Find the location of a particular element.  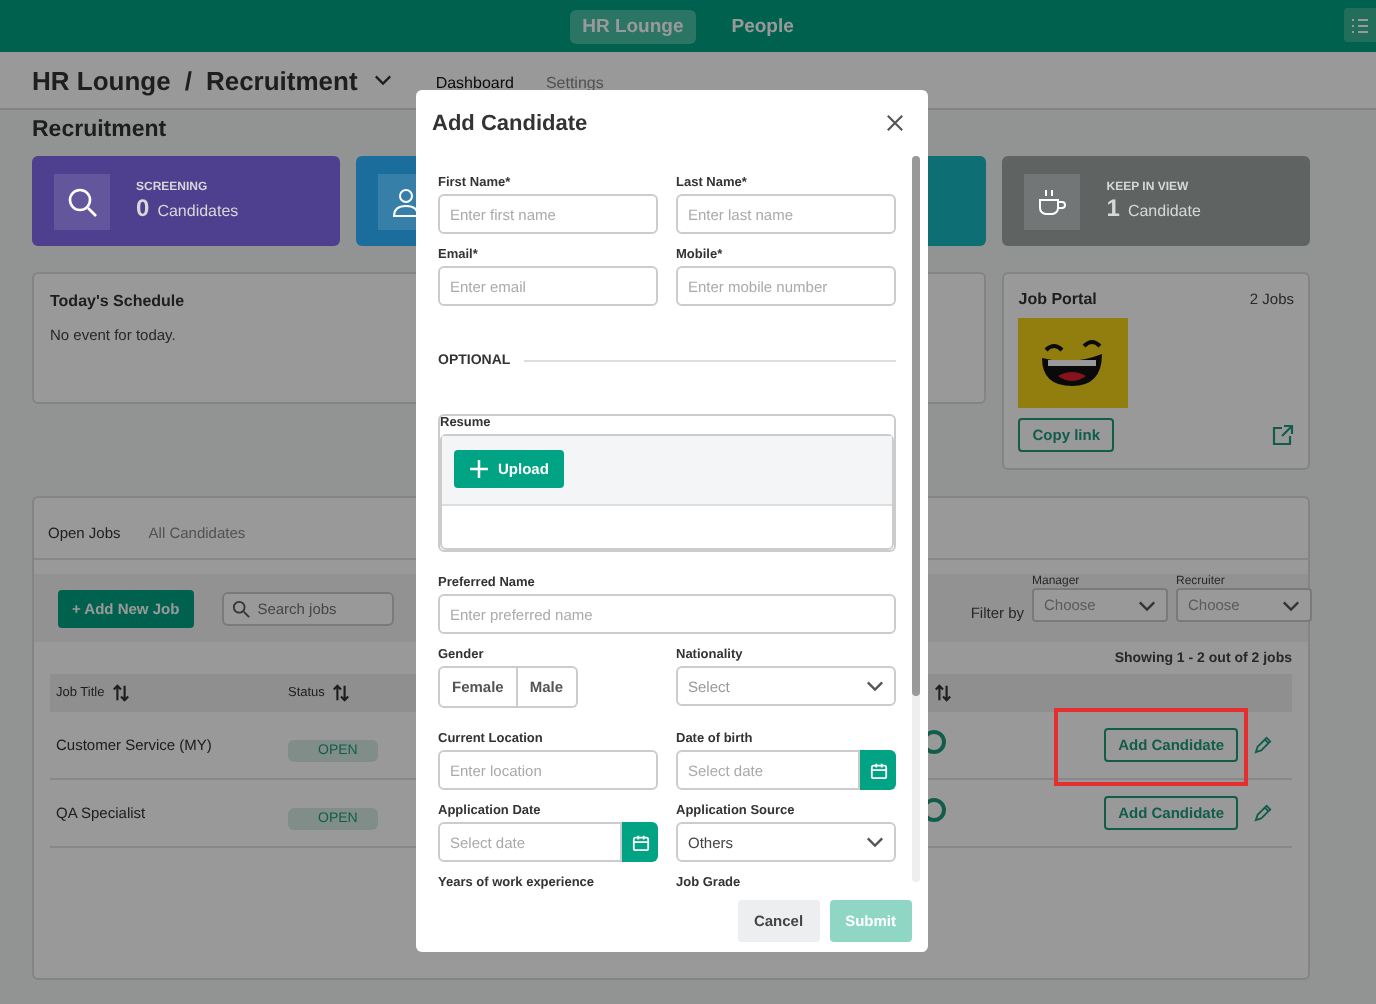

card-title: Today's Schedule is located at coordinates (118, 301).